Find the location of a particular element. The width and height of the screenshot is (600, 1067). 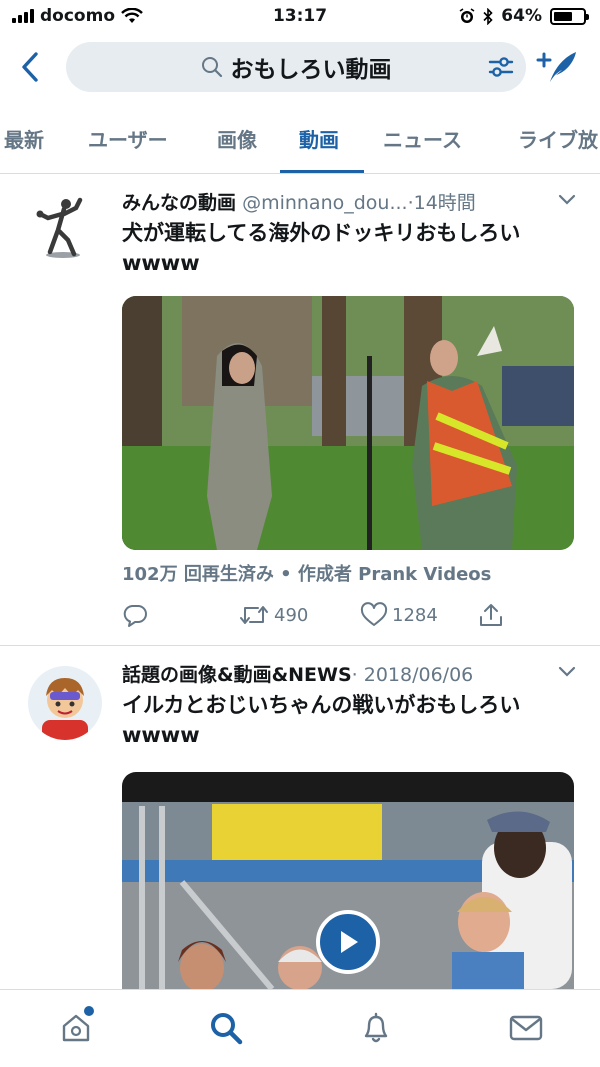

retweet-button: 490 is located at coordinates (273, 615).